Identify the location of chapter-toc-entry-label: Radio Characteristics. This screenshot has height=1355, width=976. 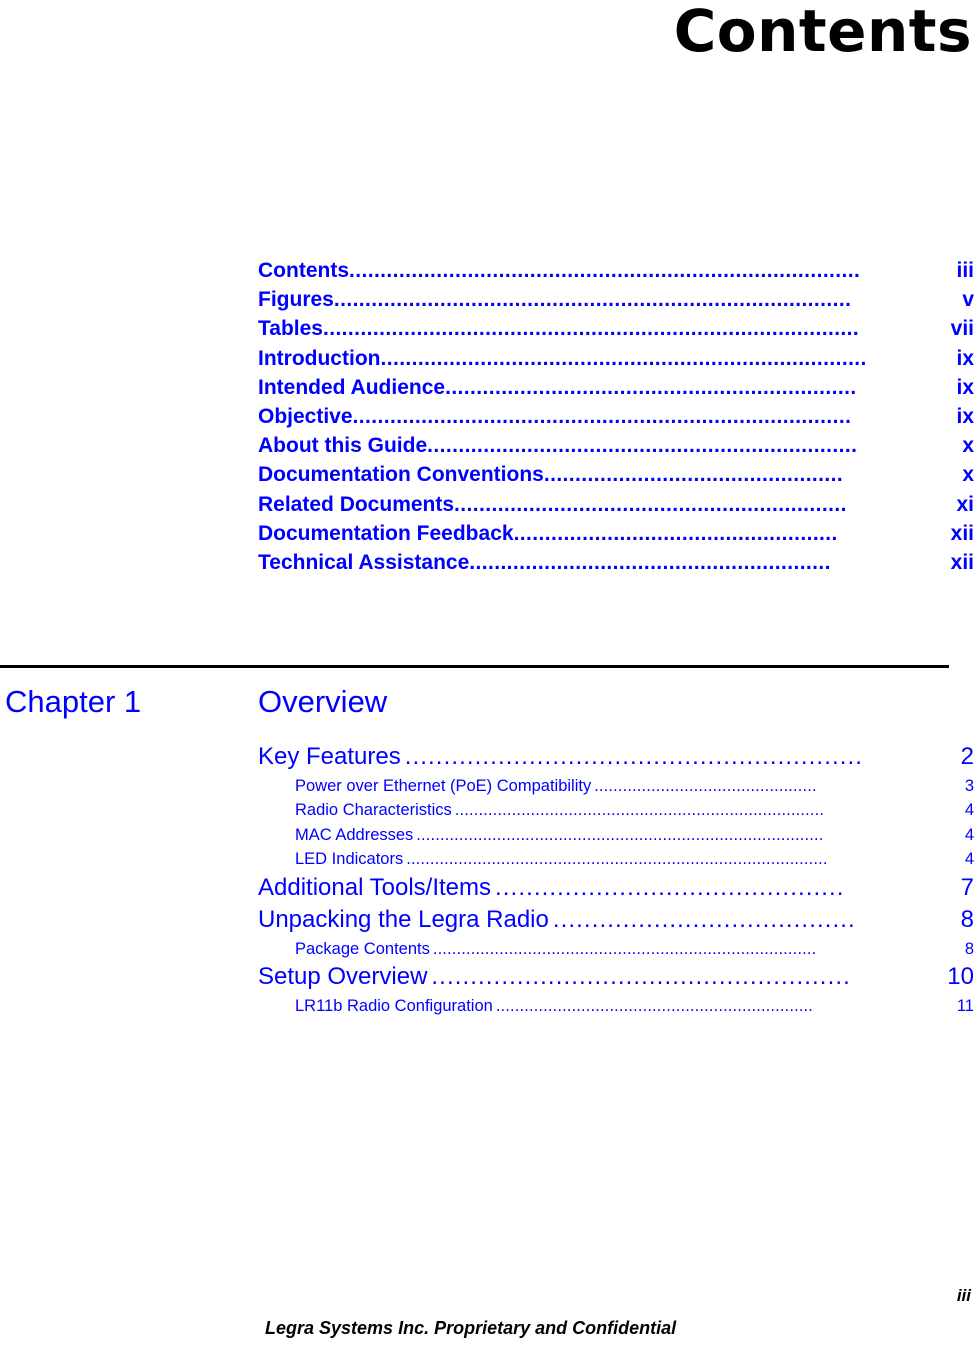
(373, 810).